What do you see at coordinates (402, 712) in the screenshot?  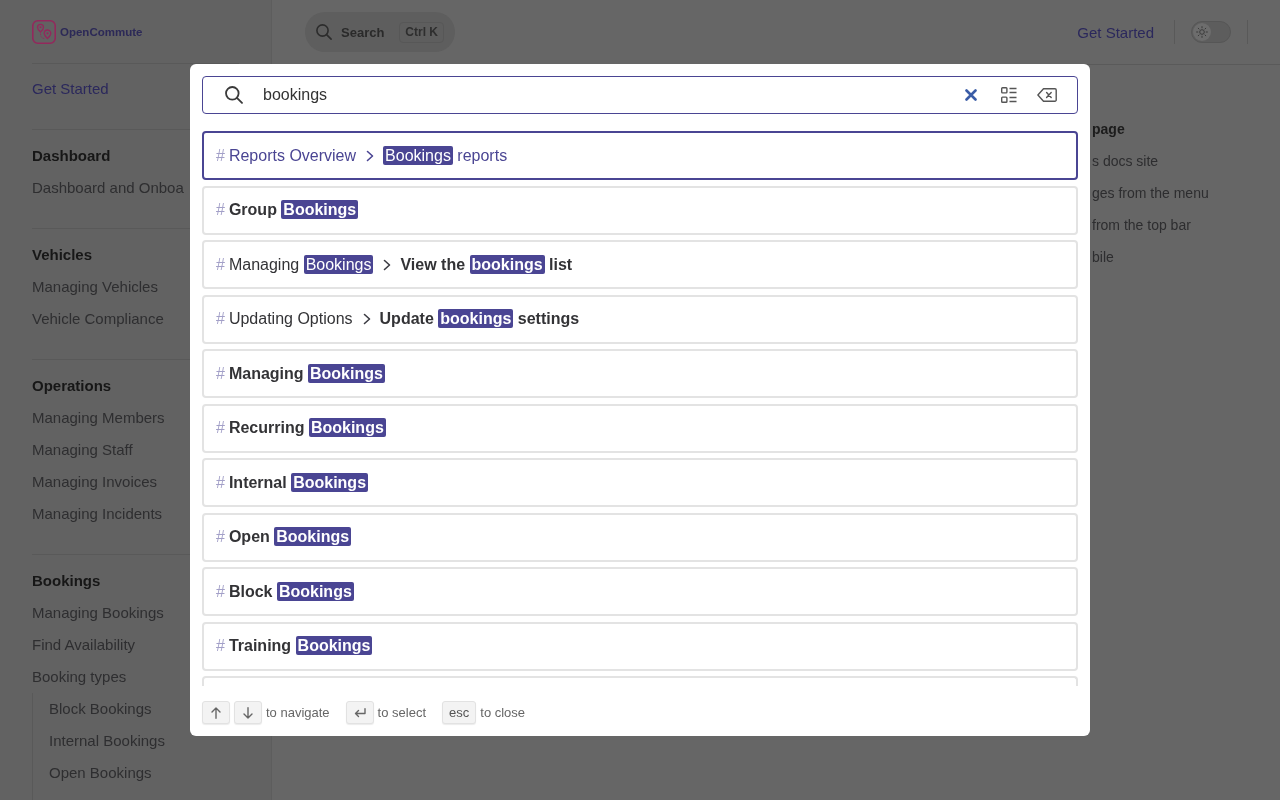 I see `hint-text: to select` at bounding box center [402, 712].